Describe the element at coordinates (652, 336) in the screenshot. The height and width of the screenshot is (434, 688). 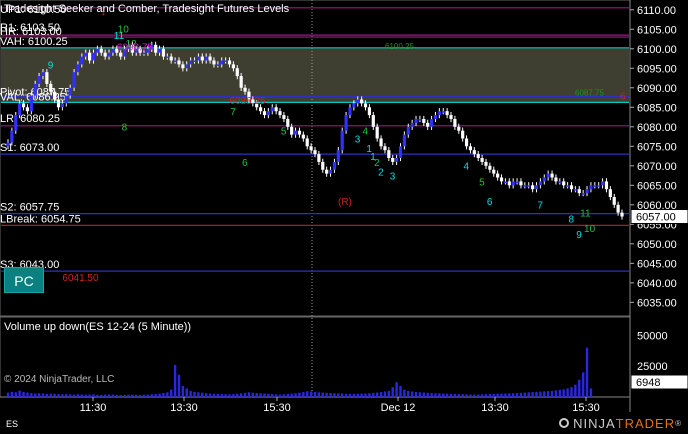
I see `volume-tick-label: 50000` at that location.